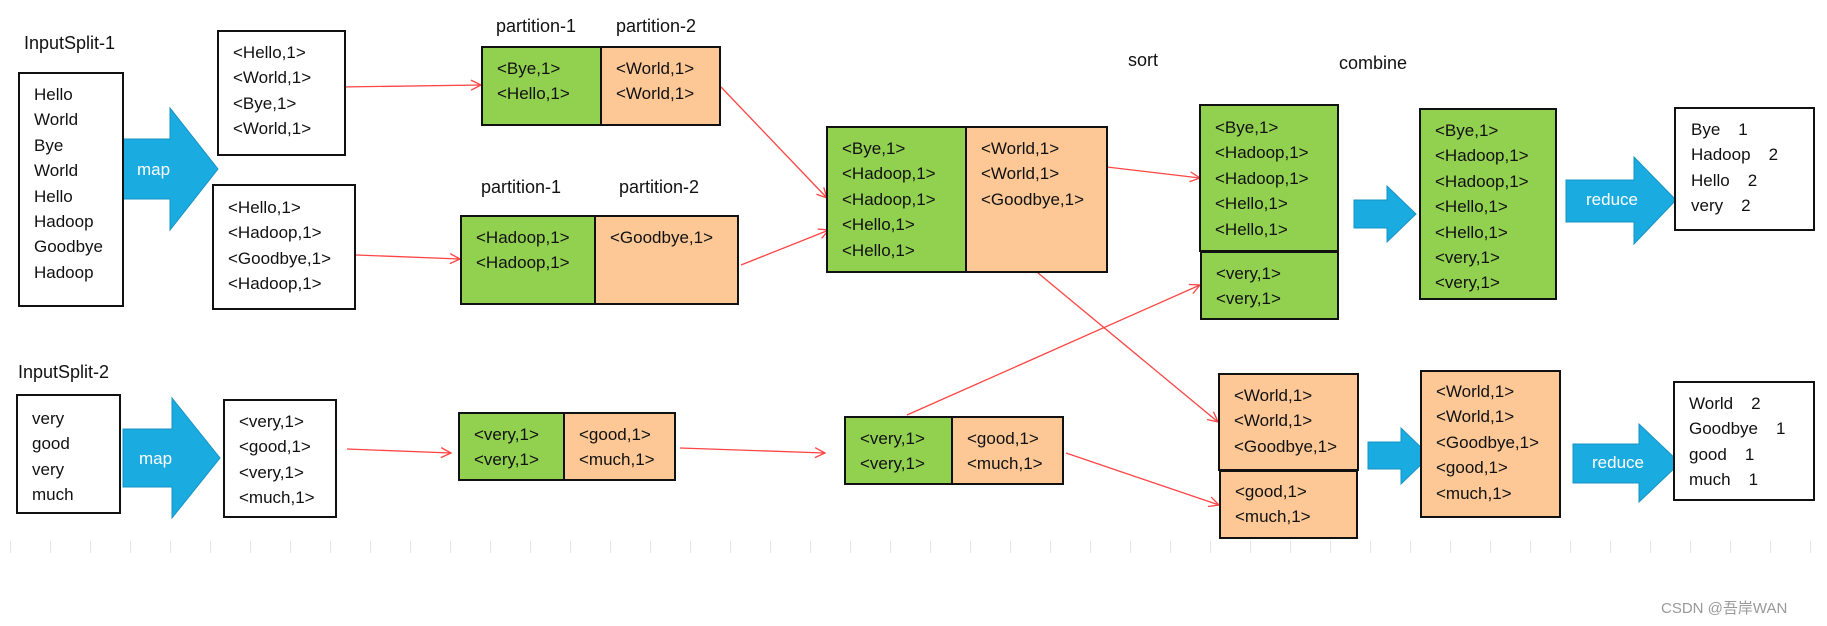 This screenshot has height=626, width=1827. What do you see at coordinates (64, 222) in the screenshot?
I see `list-item: Hadoop` at bounding box center [64, 222].